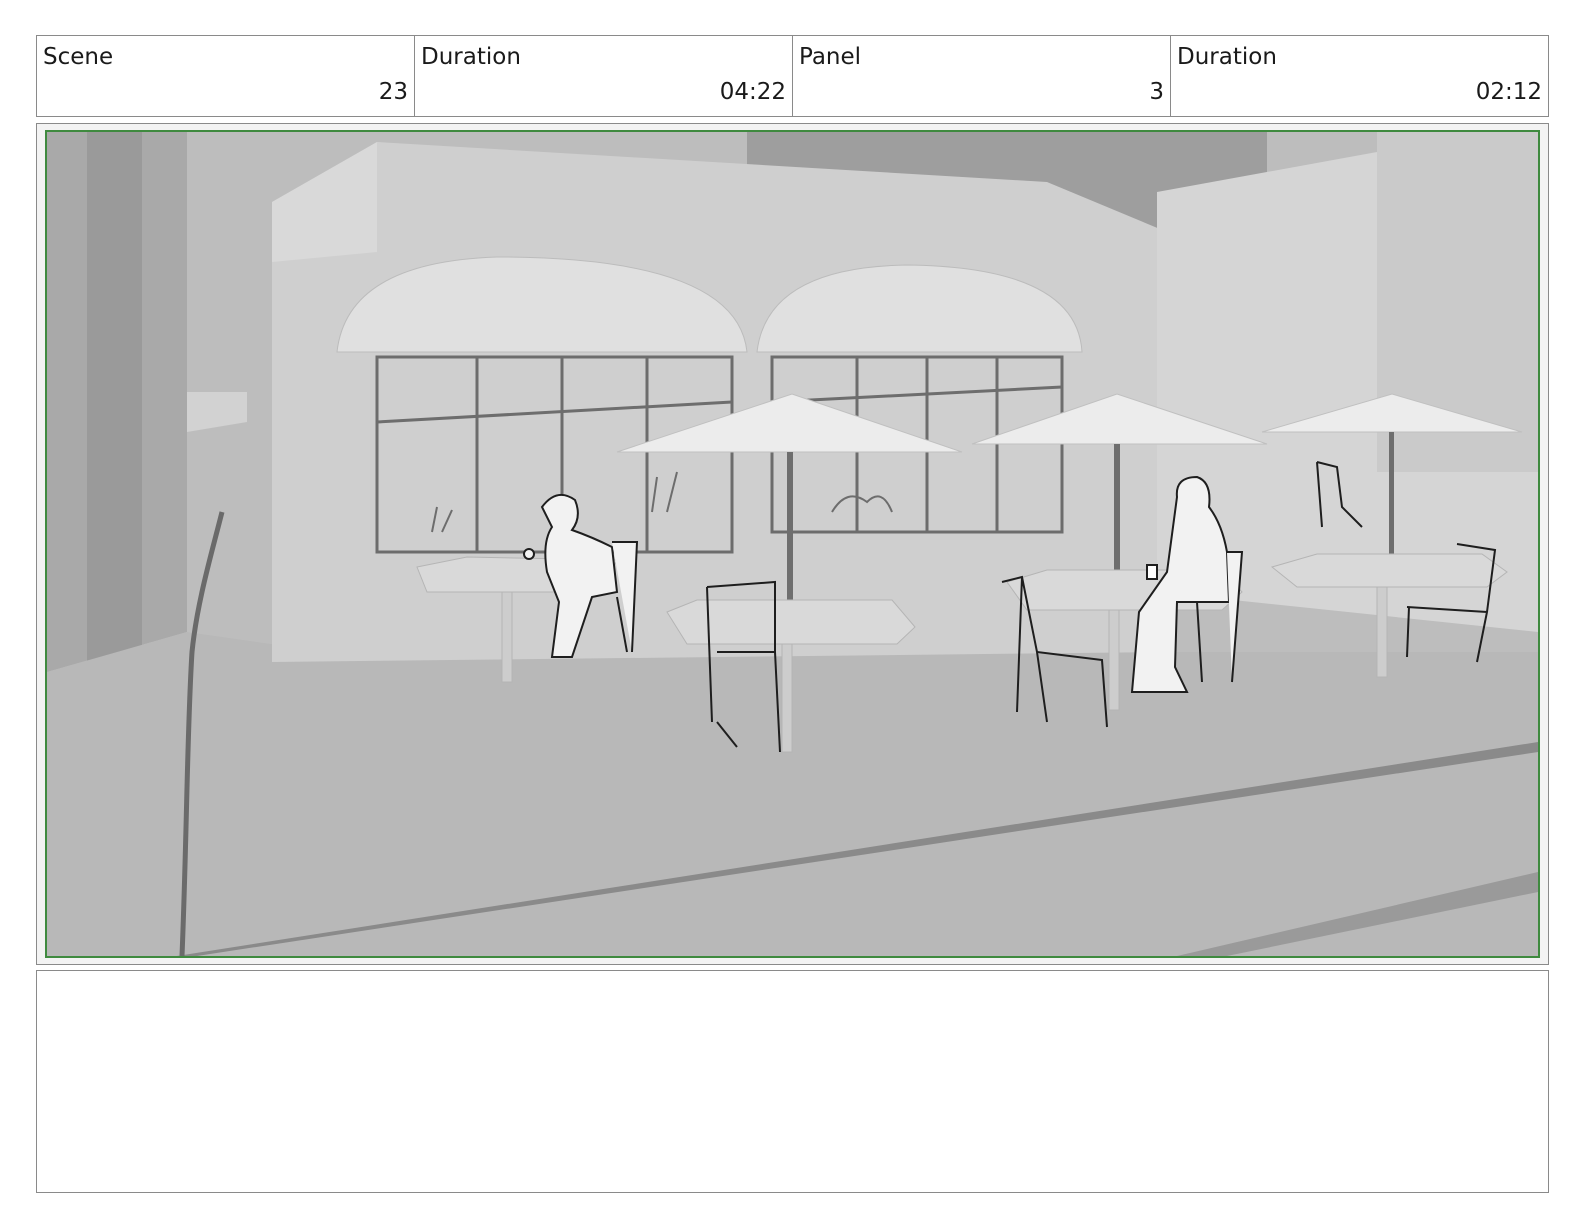  I want to click on scene-duration-label: Duration, so click(471, 57).